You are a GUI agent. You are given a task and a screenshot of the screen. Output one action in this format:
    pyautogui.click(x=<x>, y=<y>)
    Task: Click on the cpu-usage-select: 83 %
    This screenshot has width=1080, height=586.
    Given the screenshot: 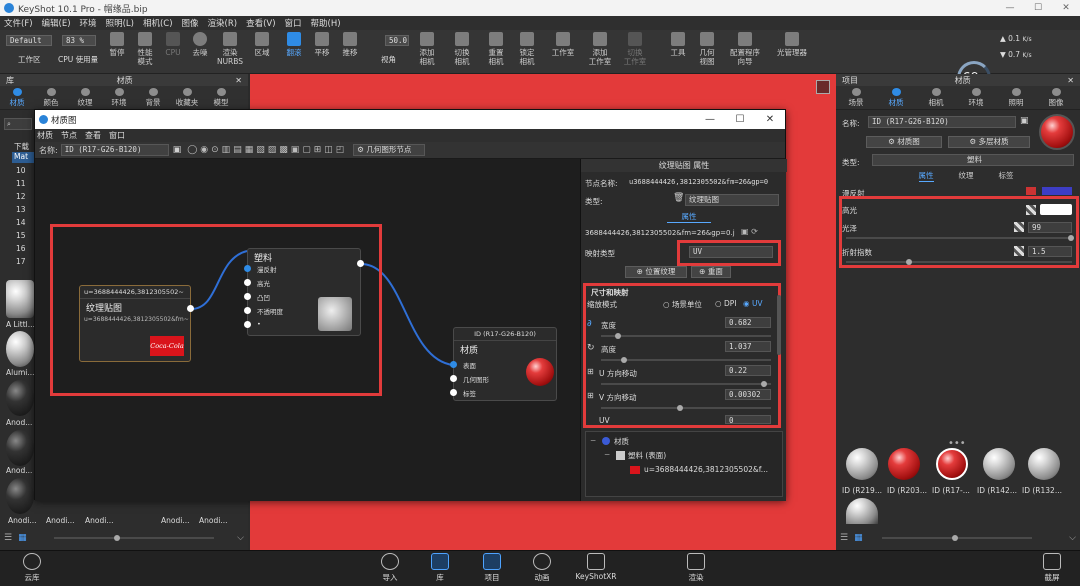 What is the action you would take?
    pyautogui.click(x=79, y=40)
    